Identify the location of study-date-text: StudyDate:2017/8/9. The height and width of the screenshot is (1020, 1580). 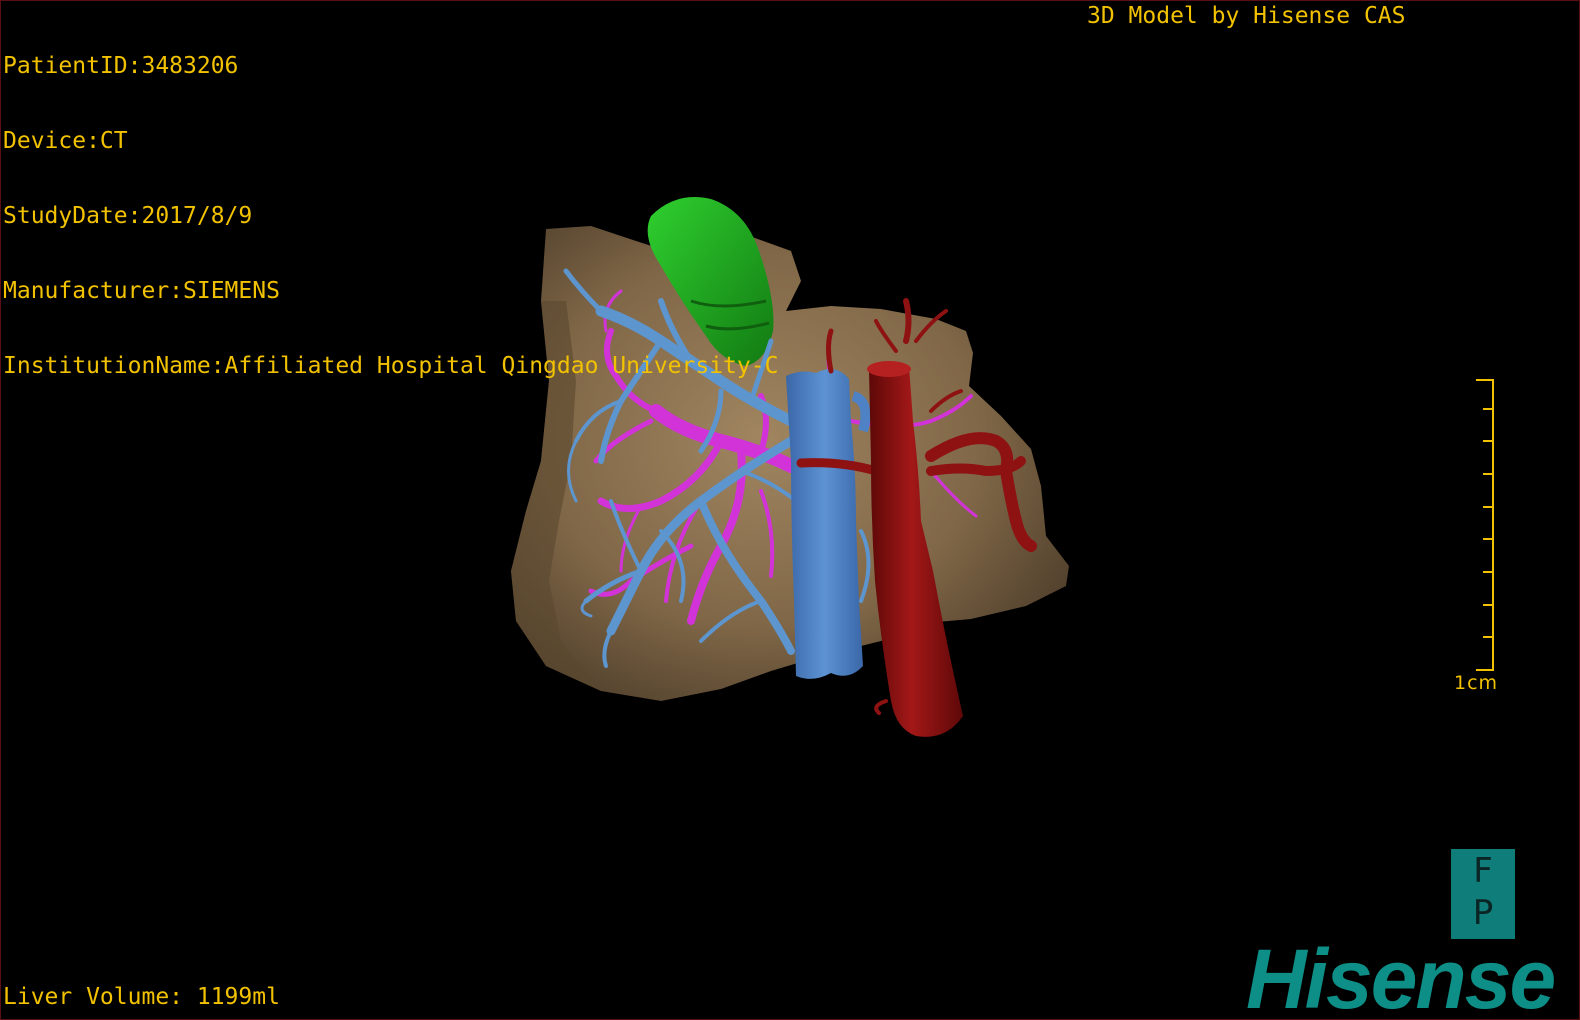
(128, 216).